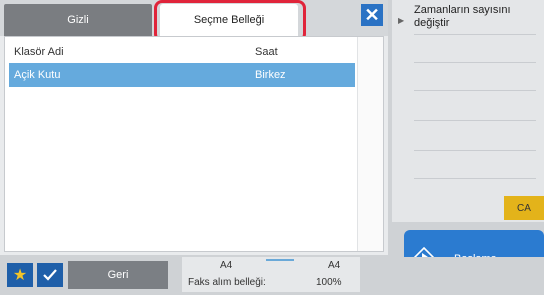 The height and width of the screenshot is (295, 544). I want to click on cell-folder-name: Açik Kutu, so click(37, 75).